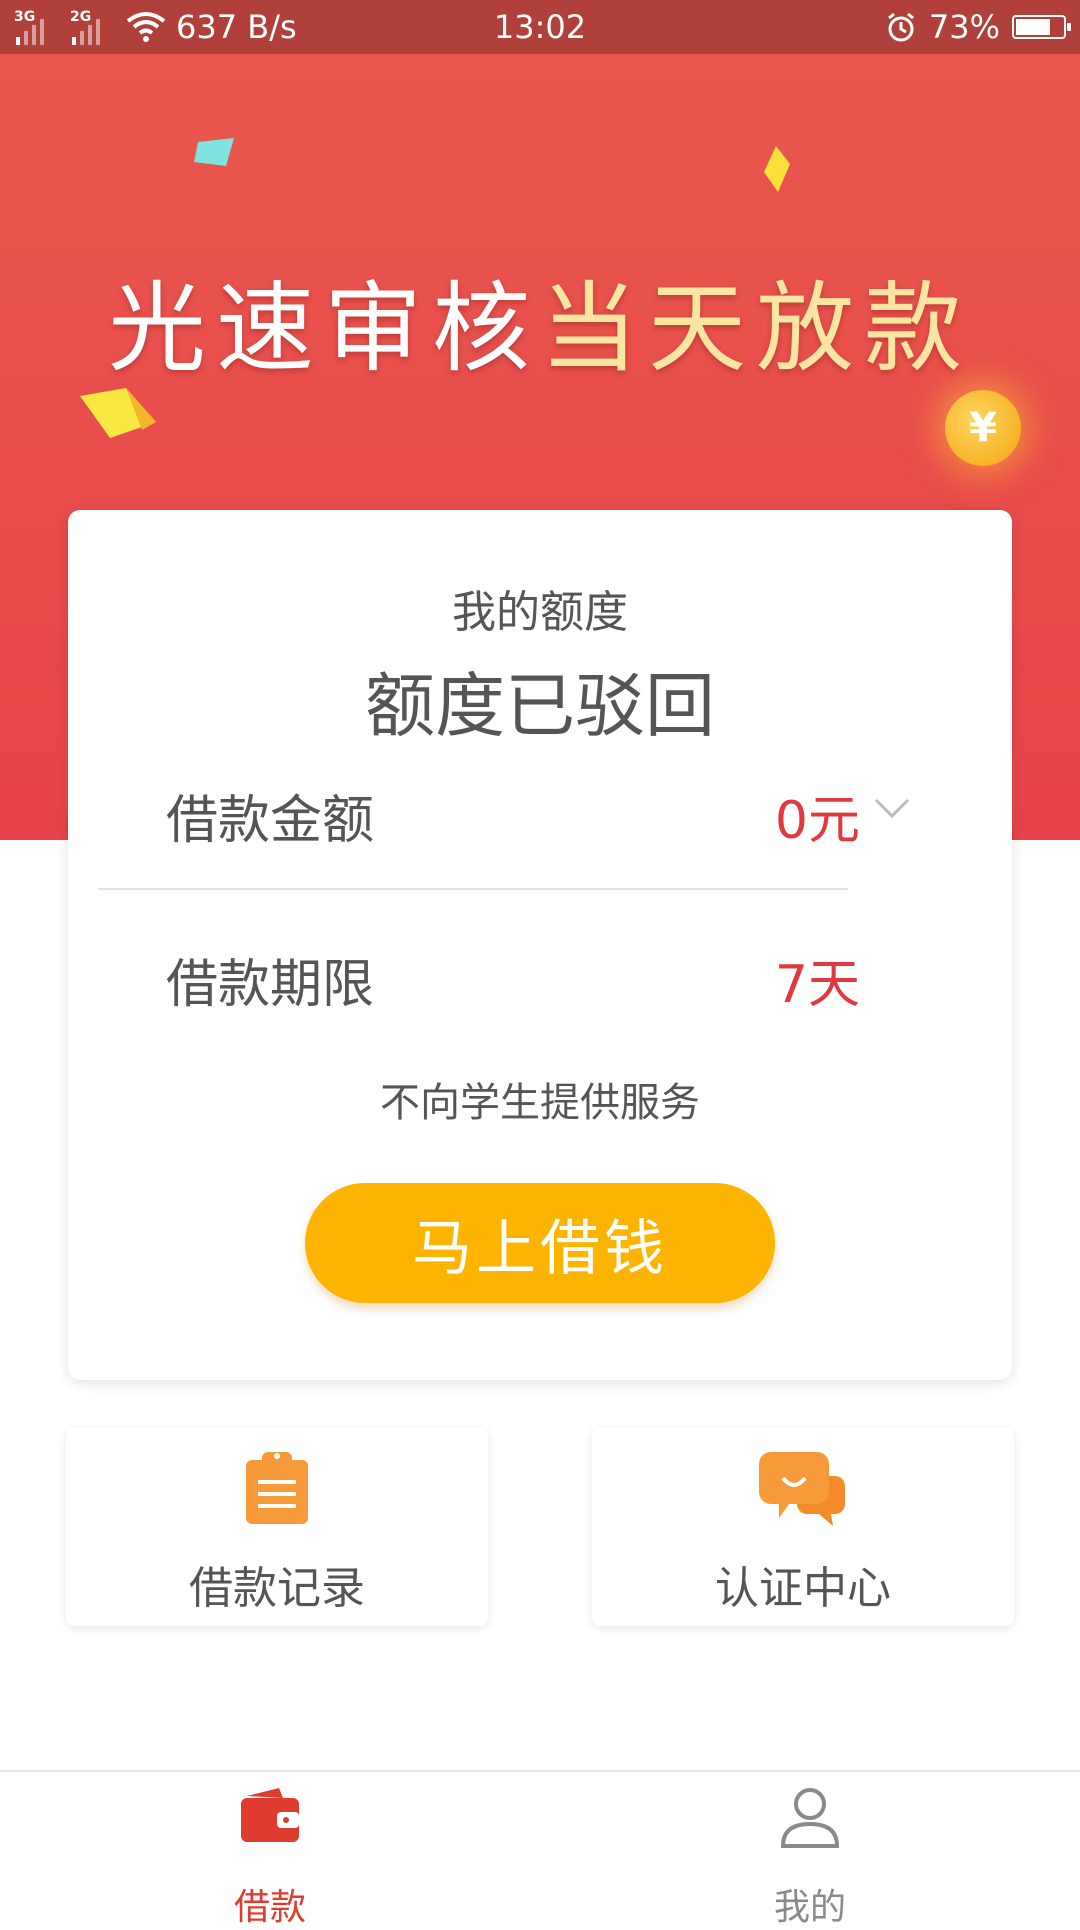 This screenshot has height=1930, width=1080. Describe the element at coordinates (1041, 27) in the screenshot. I see `battery-icon` at that location.